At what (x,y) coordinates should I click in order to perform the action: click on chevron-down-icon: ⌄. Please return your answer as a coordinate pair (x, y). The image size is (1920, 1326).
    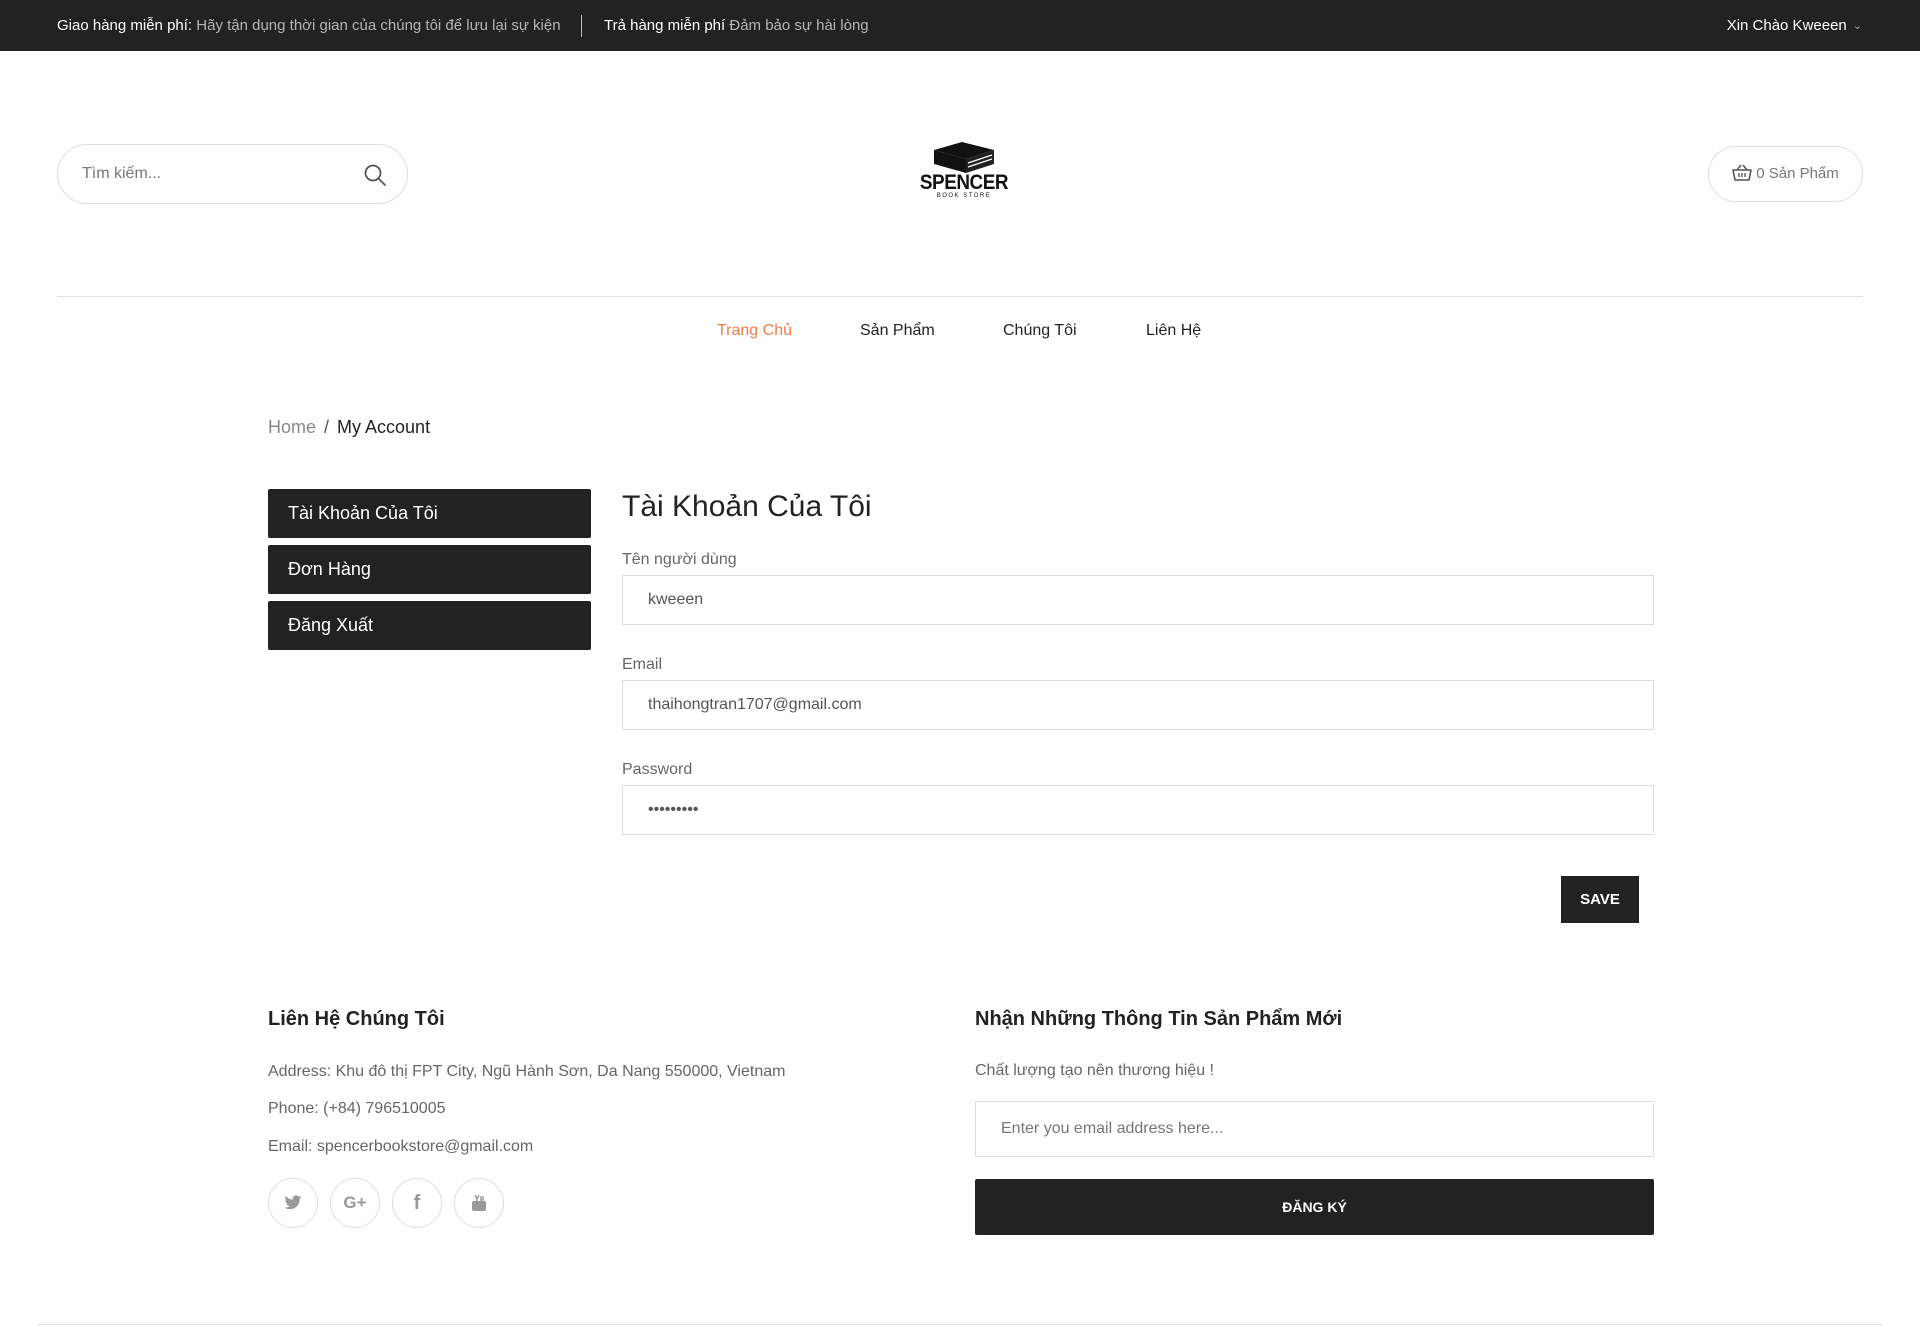
    Looking at the image, I should click on (1857, 26).